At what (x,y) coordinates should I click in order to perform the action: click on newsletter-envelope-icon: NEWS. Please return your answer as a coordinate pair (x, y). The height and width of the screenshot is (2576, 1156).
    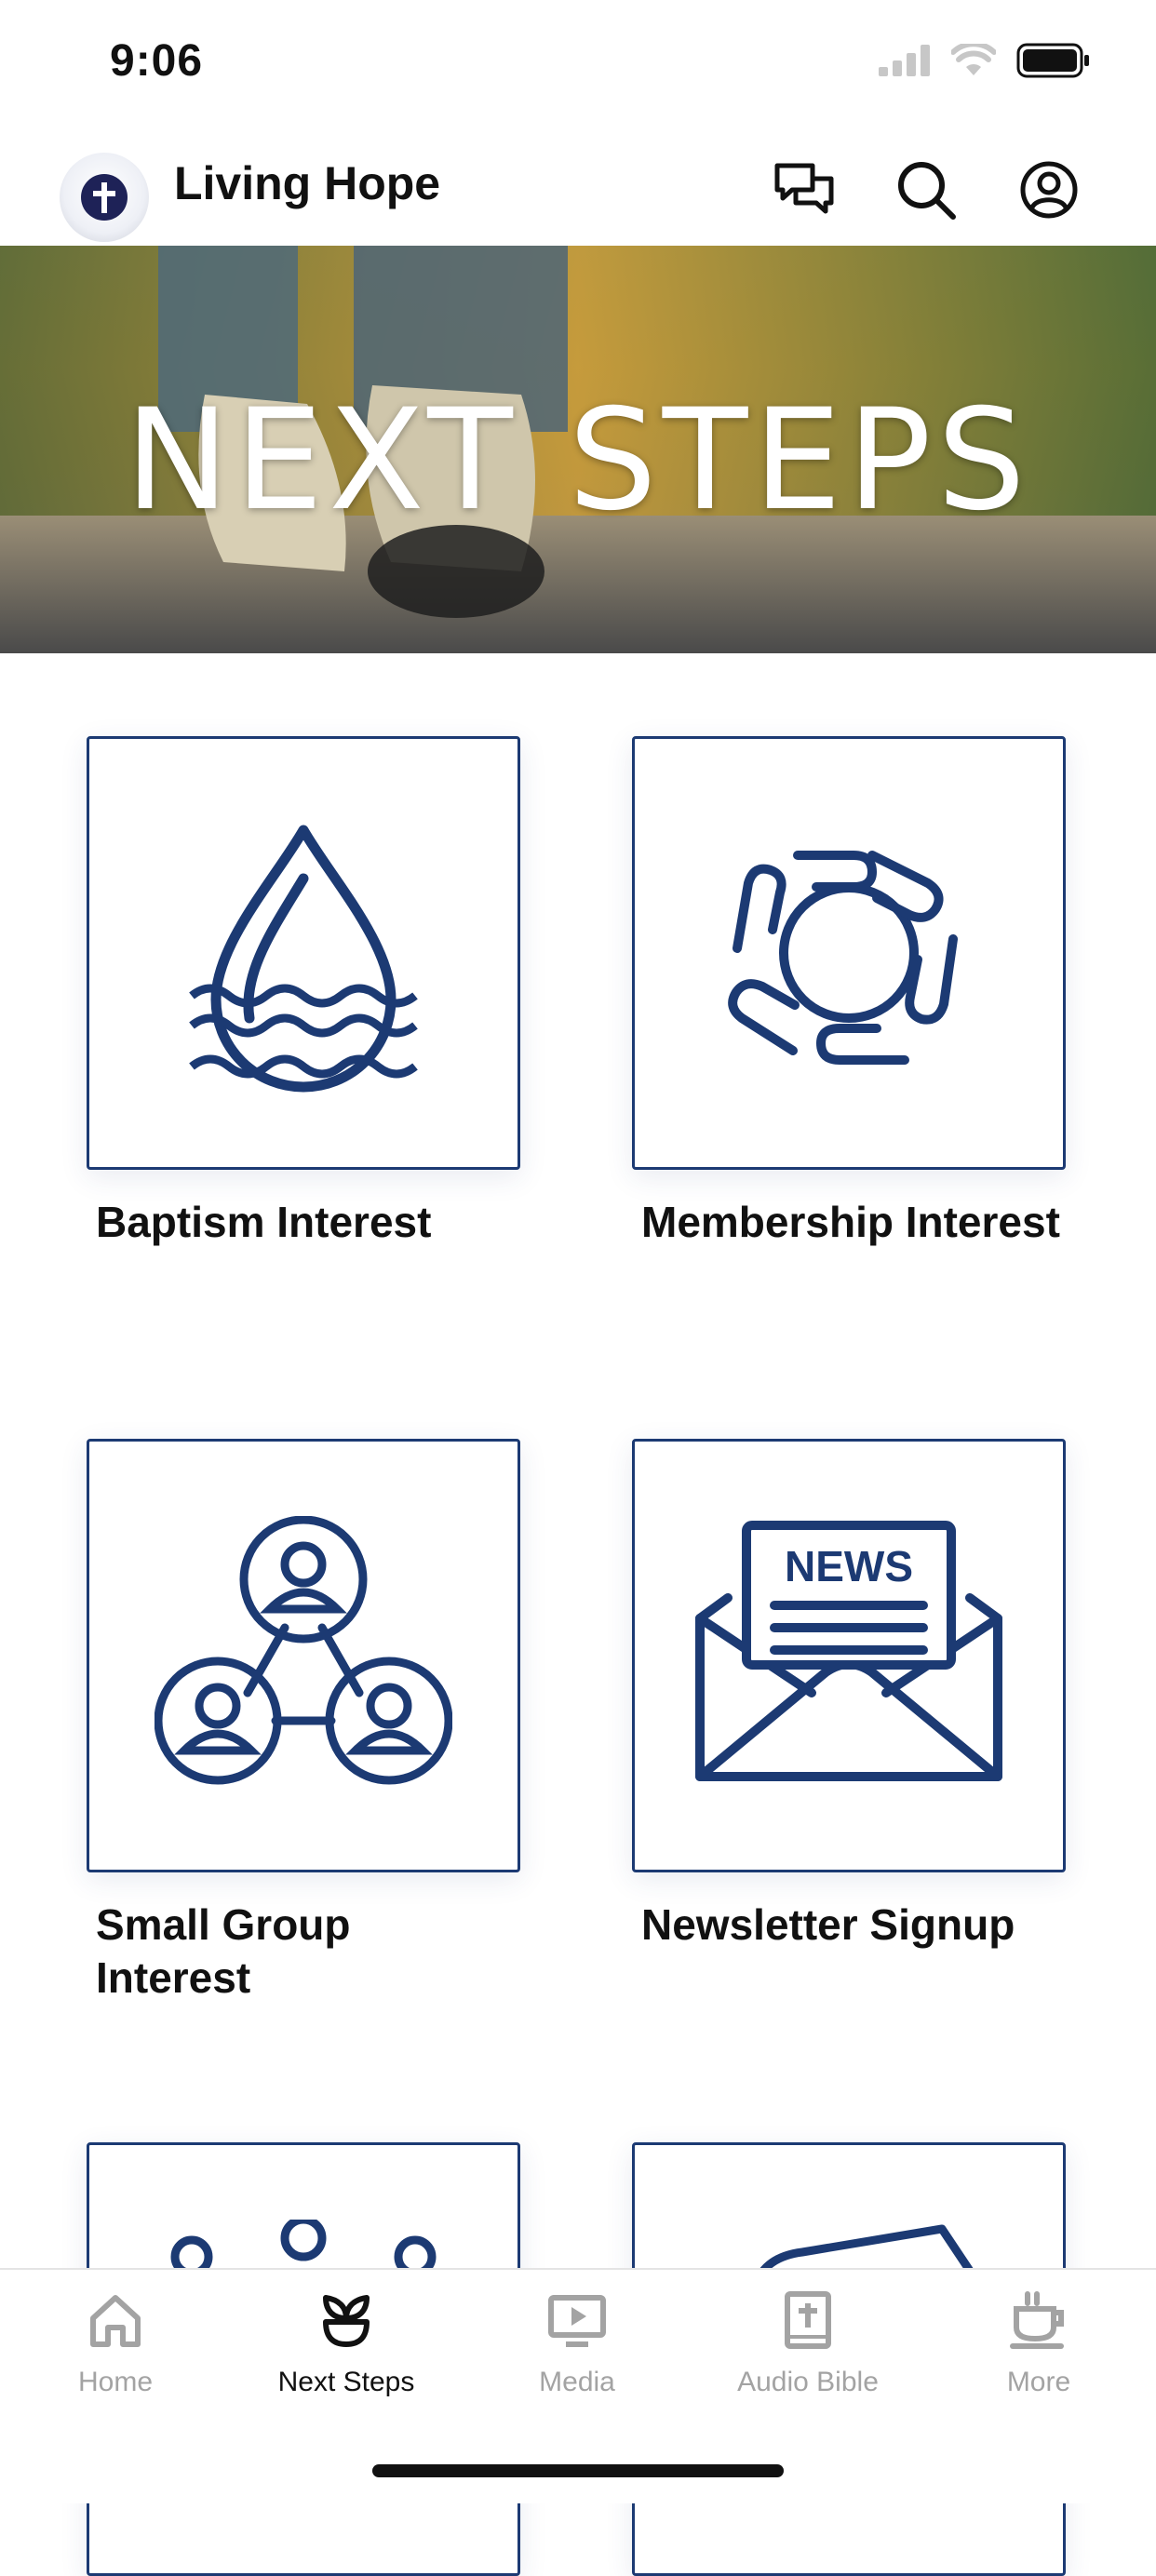
    Looking at the image, I should click on (848, 1651).